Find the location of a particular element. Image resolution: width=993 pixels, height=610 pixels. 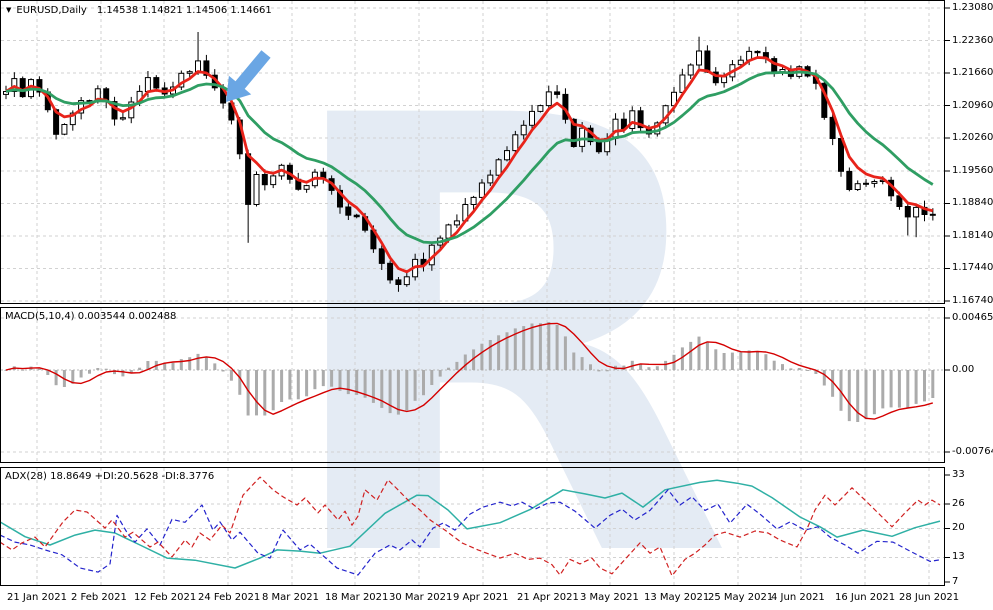

price-axis-label: 1.21660 is located at coordinates (972, 73).